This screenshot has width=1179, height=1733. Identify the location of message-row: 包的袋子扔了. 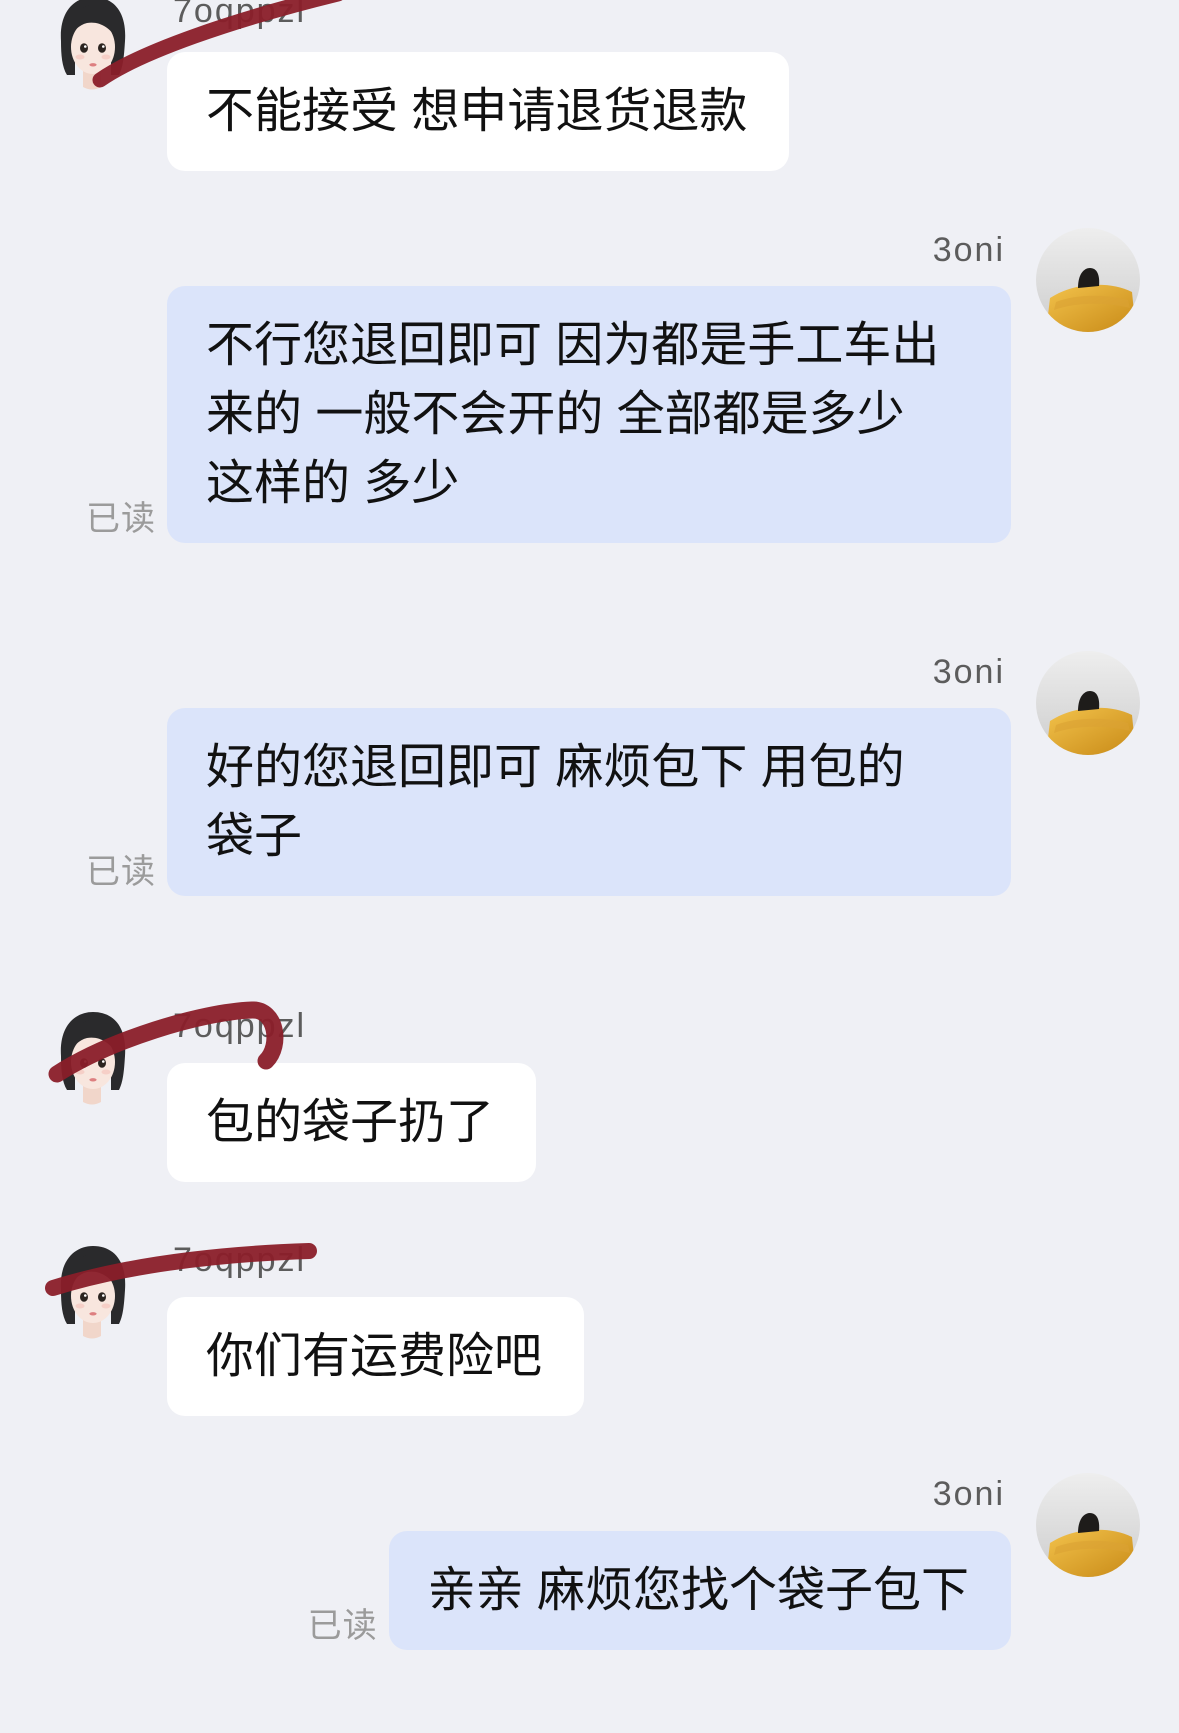
(352, 1122).